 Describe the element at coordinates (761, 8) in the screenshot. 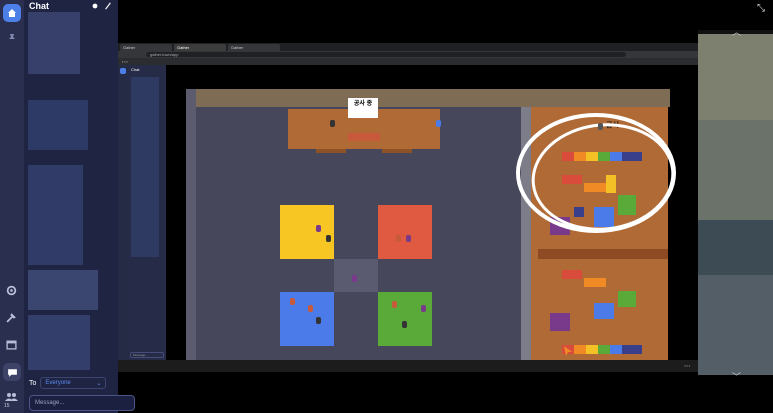

I see `minimize-screen-icon: ⤡` at that location.